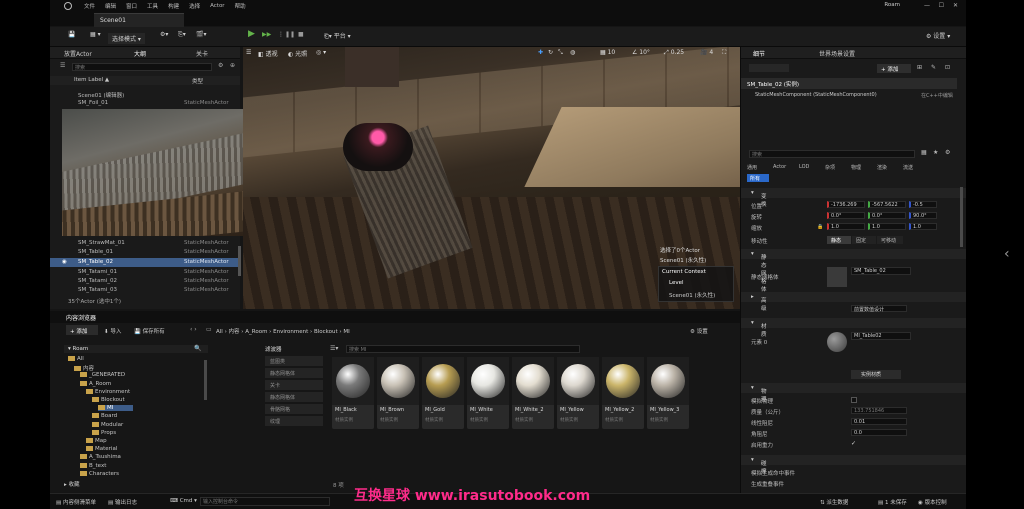  What do you see at coordinates (205, 380) in the screenshot?
I see `tree-scrollbar` at bounding box center [205, 380].